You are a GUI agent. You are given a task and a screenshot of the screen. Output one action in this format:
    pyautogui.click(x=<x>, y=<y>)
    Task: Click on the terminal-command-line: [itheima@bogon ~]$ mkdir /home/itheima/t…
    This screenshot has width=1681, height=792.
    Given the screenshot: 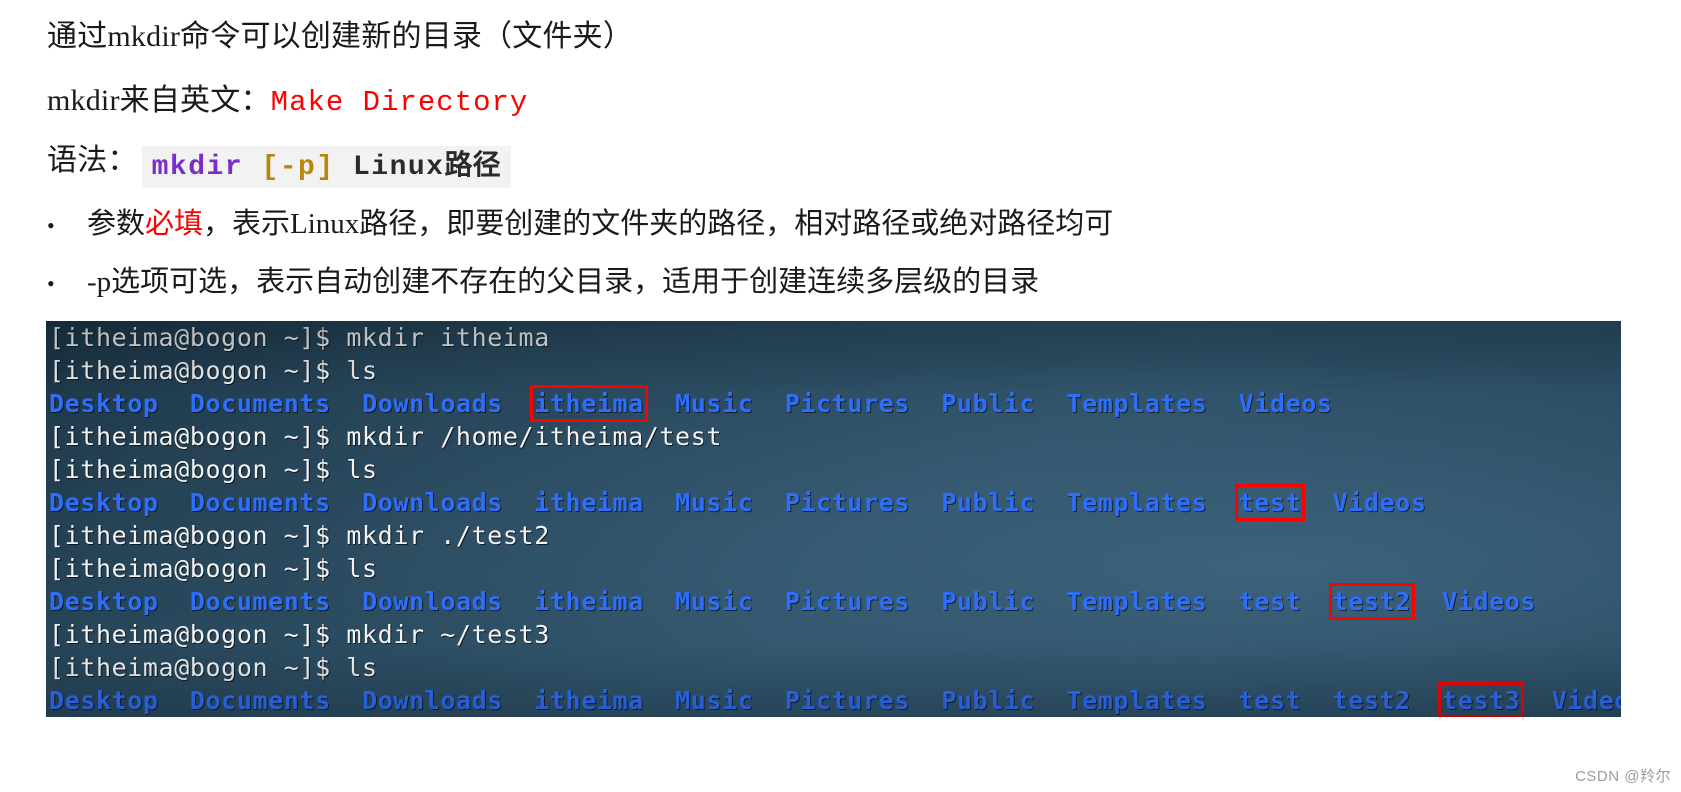 What is the action you would take?
    pyautogui.click(x=385, y=436)
    